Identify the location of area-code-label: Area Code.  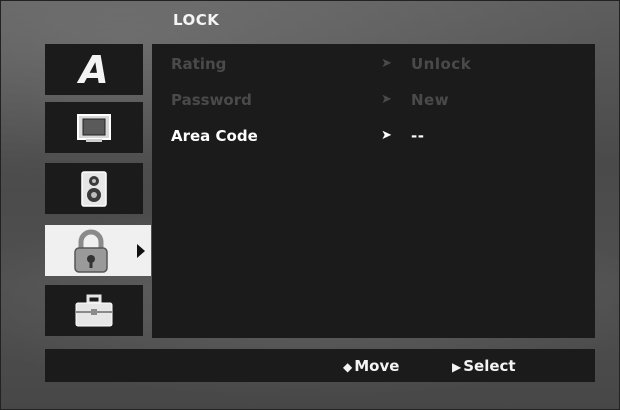
(214, 136).